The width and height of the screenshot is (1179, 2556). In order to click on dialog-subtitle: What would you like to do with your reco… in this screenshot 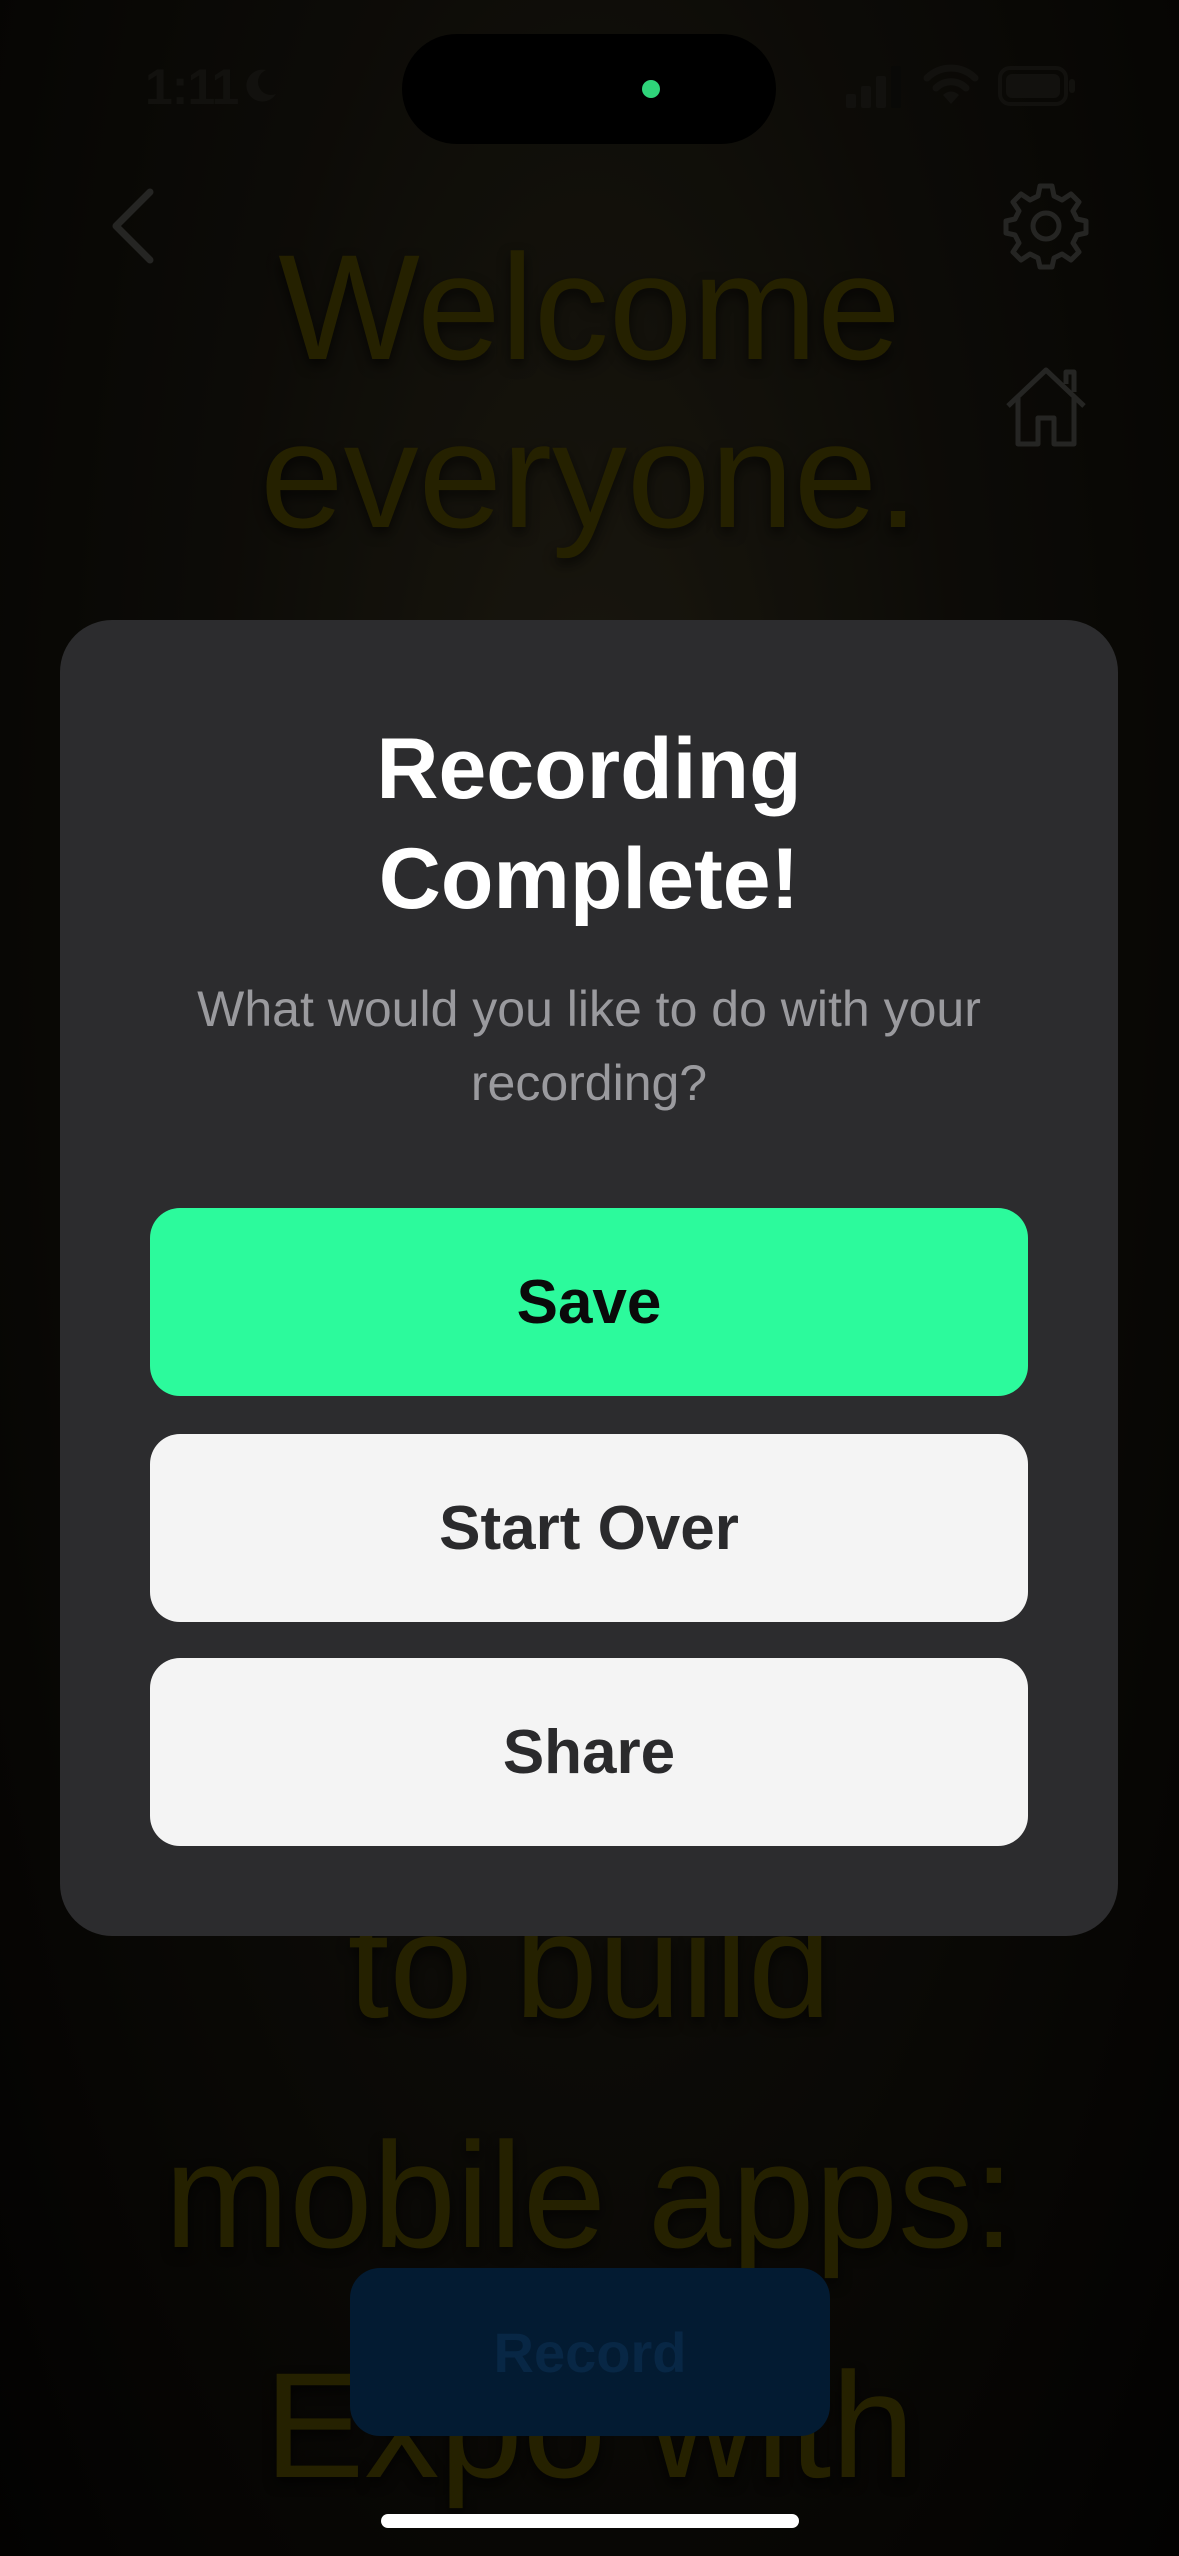, I will do `click(589, 1046)`.